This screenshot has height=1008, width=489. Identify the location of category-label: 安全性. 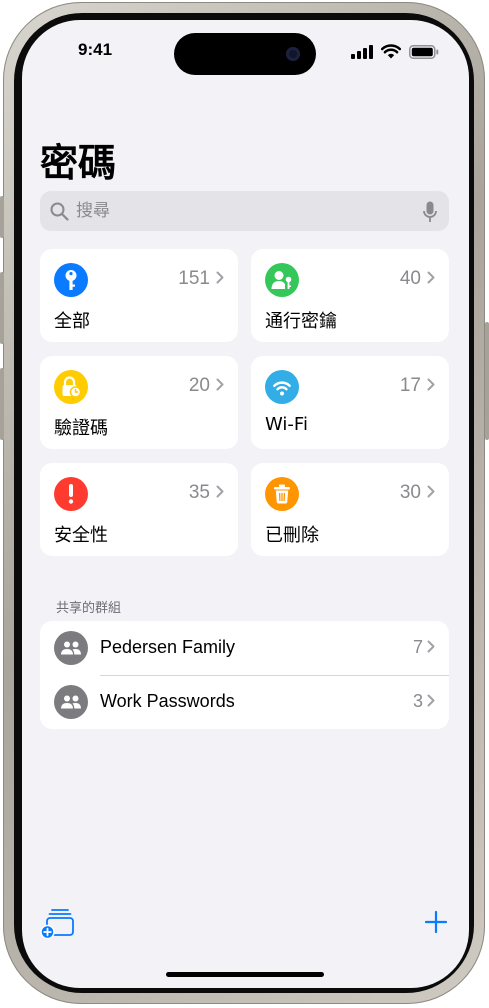
(81, 535).